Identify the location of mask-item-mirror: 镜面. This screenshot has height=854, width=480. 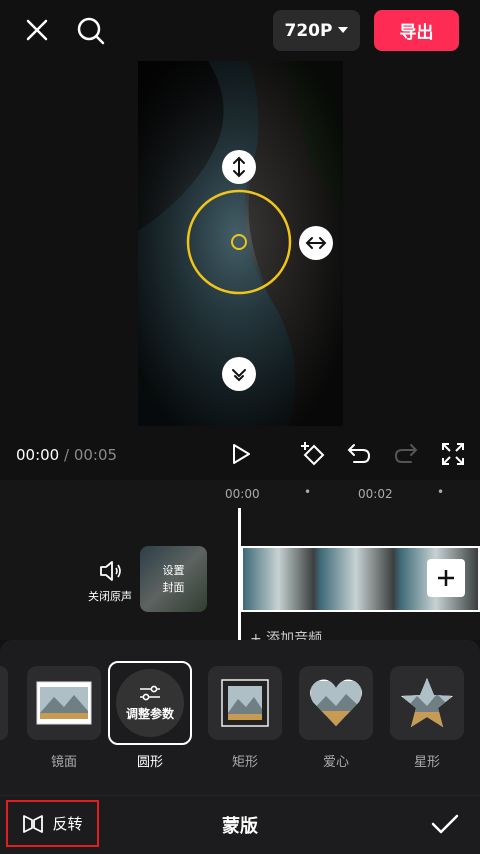
(64, 718).